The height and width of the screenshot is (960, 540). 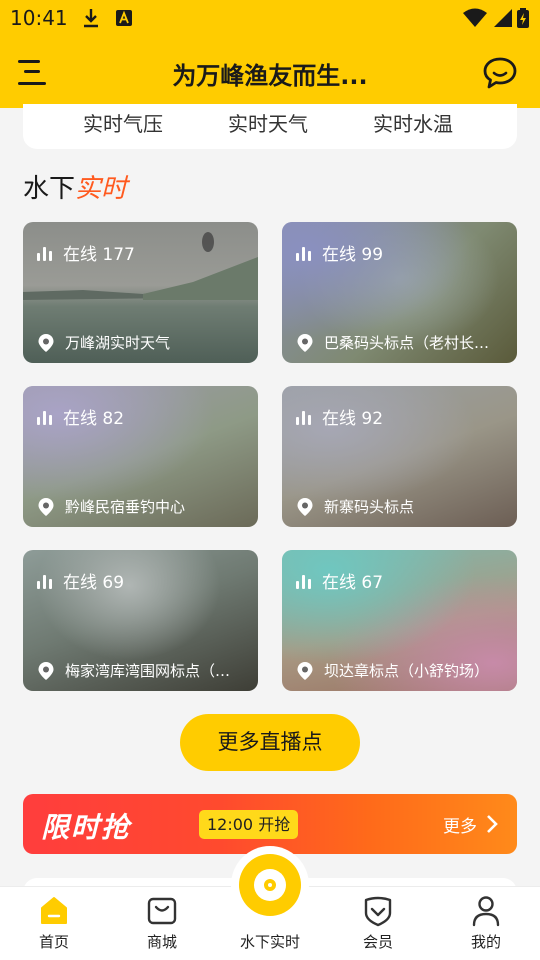 What do you see at coordinates (485, 942) in the screenshot?
I see `nav-mine-label: 我的` at bounding box center [485, 942].